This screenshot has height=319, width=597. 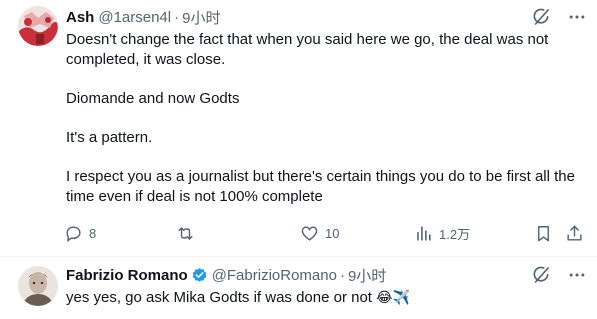 What do you see at coordinates (80, 17) in the screenshot?
I see `author-name: Ash` at bounding box center [80, 17].